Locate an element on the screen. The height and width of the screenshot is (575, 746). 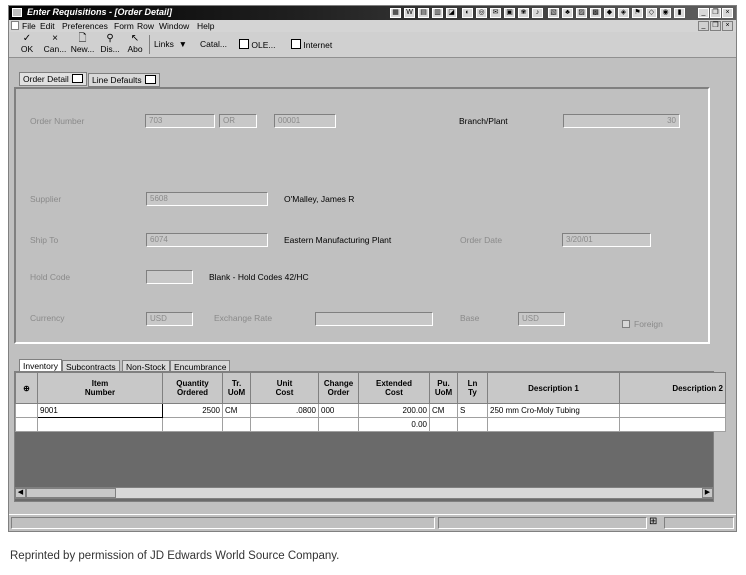
currency-label: Currency is located at coordinates (47, 318).